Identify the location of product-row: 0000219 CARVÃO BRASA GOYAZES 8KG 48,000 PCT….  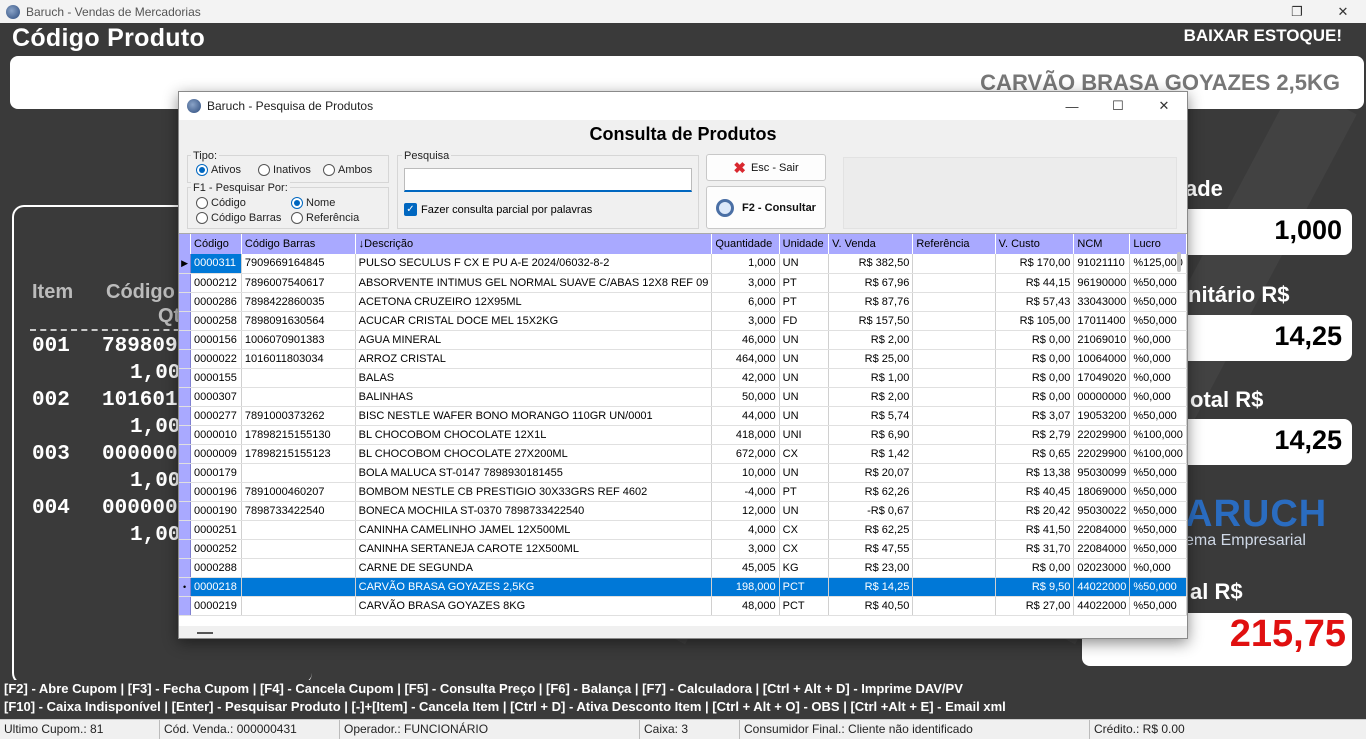
(683, 606).